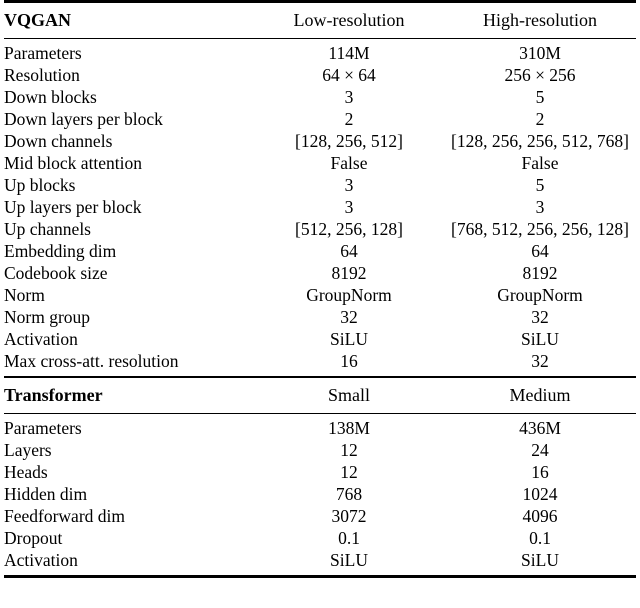 Image resolution: width=640 pixels, height=608 pixels. Describe the element at coordinates (349, 538) in the screenshot. I see `row-value-small: 0.1` at that location.